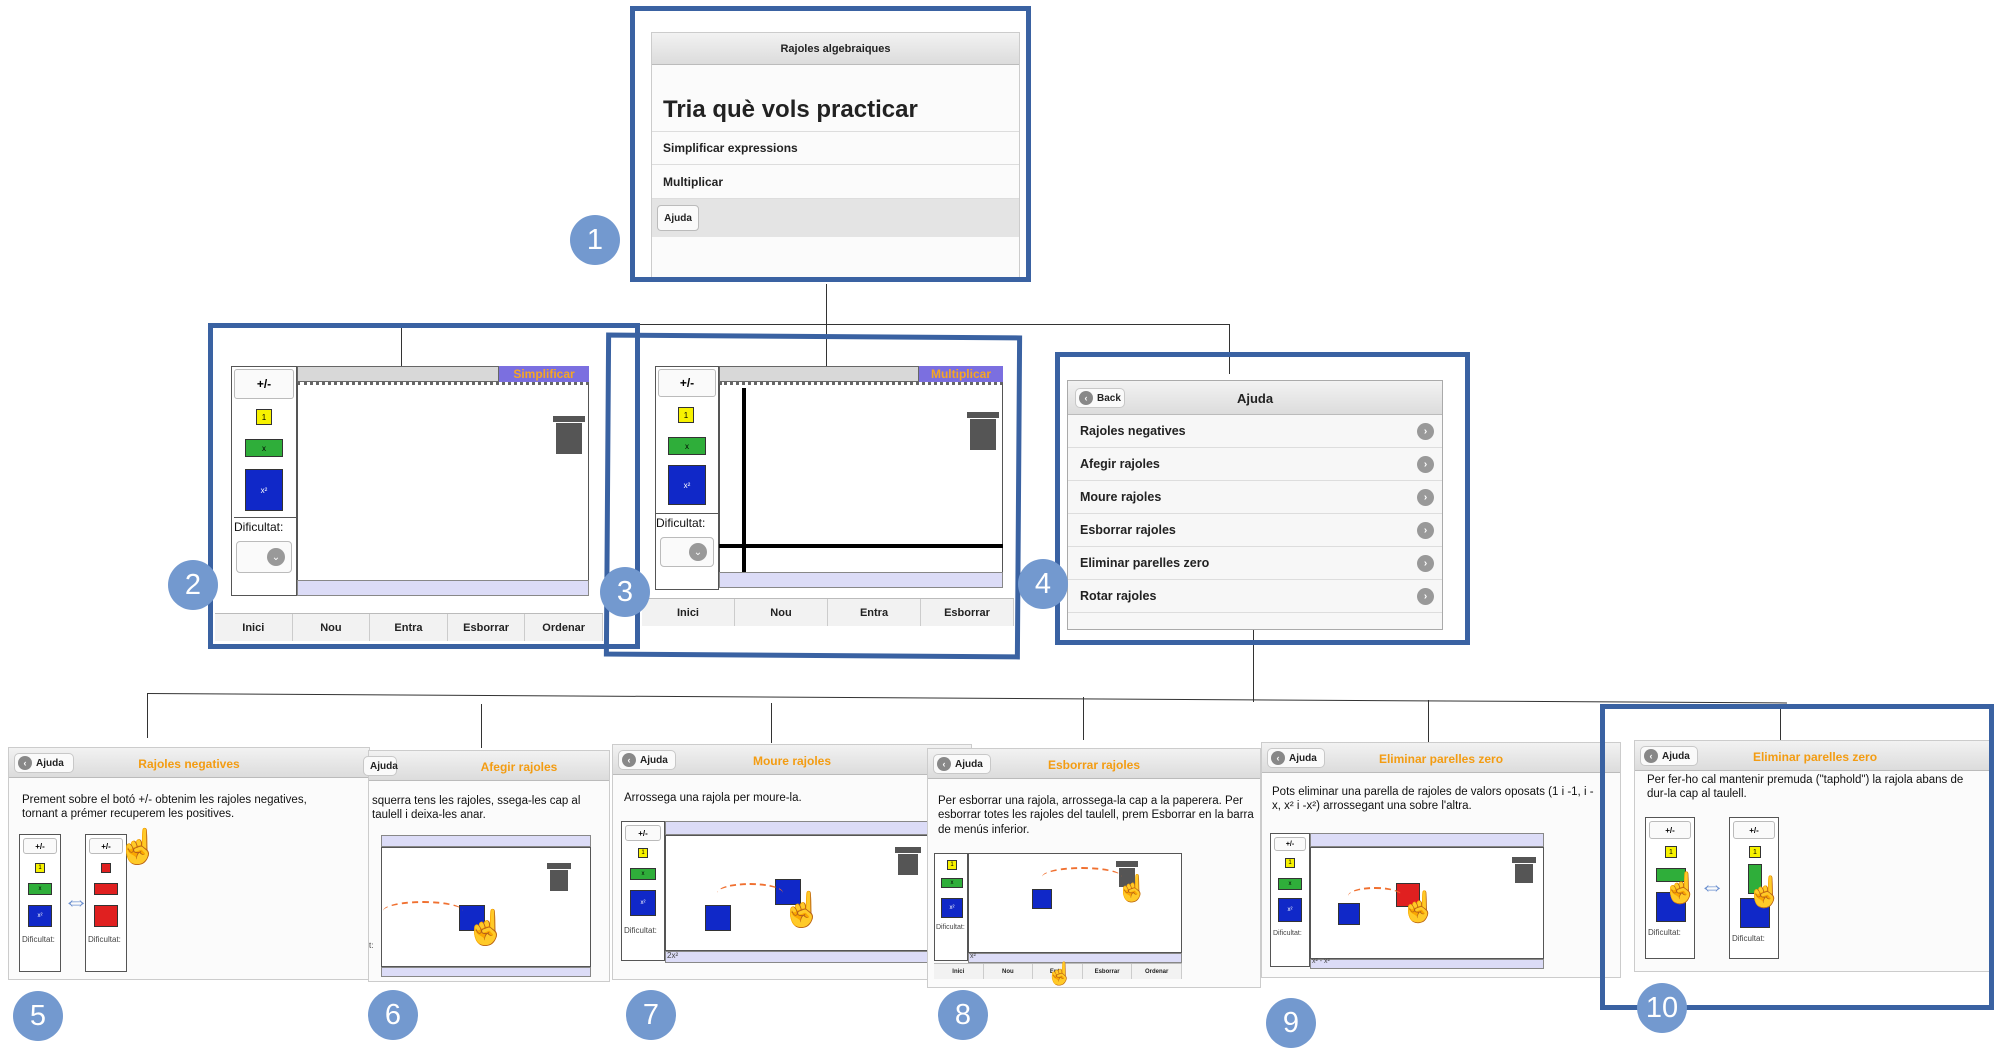 This screenshot has height=1048, width=1994. I want to click on nav-inici: Inici, so click(959, 971).